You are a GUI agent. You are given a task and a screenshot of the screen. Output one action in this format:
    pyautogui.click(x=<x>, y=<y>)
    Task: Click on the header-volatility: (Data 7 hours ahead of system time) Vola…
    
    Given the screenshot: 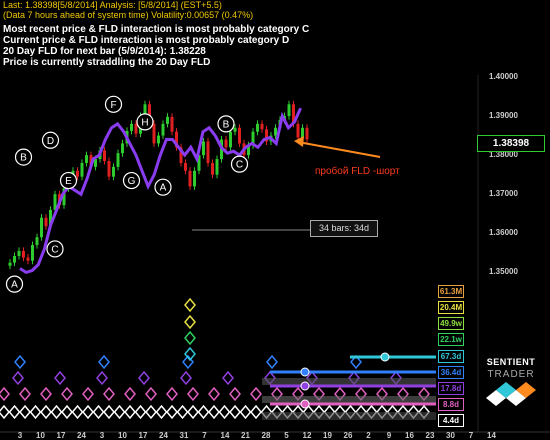 What is the action you would take?
    pyautogui.click(x=128, y=15)
    